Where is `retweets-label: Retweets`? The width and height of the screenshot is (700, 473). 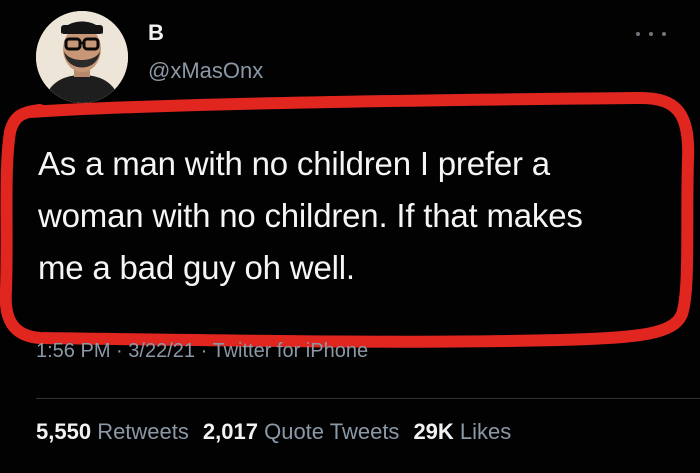
retweets-label: Retweets is located at coordinates (143, 431).